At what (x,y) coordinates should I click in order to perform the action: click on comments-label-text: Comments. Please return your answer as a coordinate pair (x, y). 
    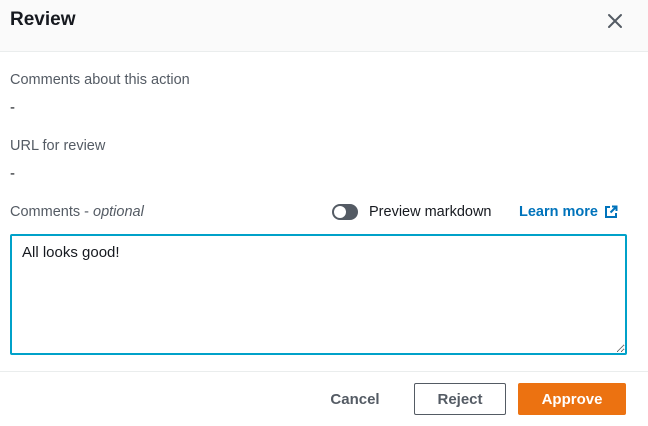
    Looking at the image, I should click on (45, 212).